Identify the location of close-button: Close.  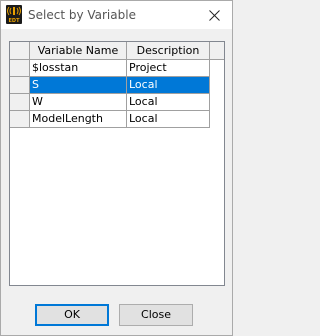
(156, 315).